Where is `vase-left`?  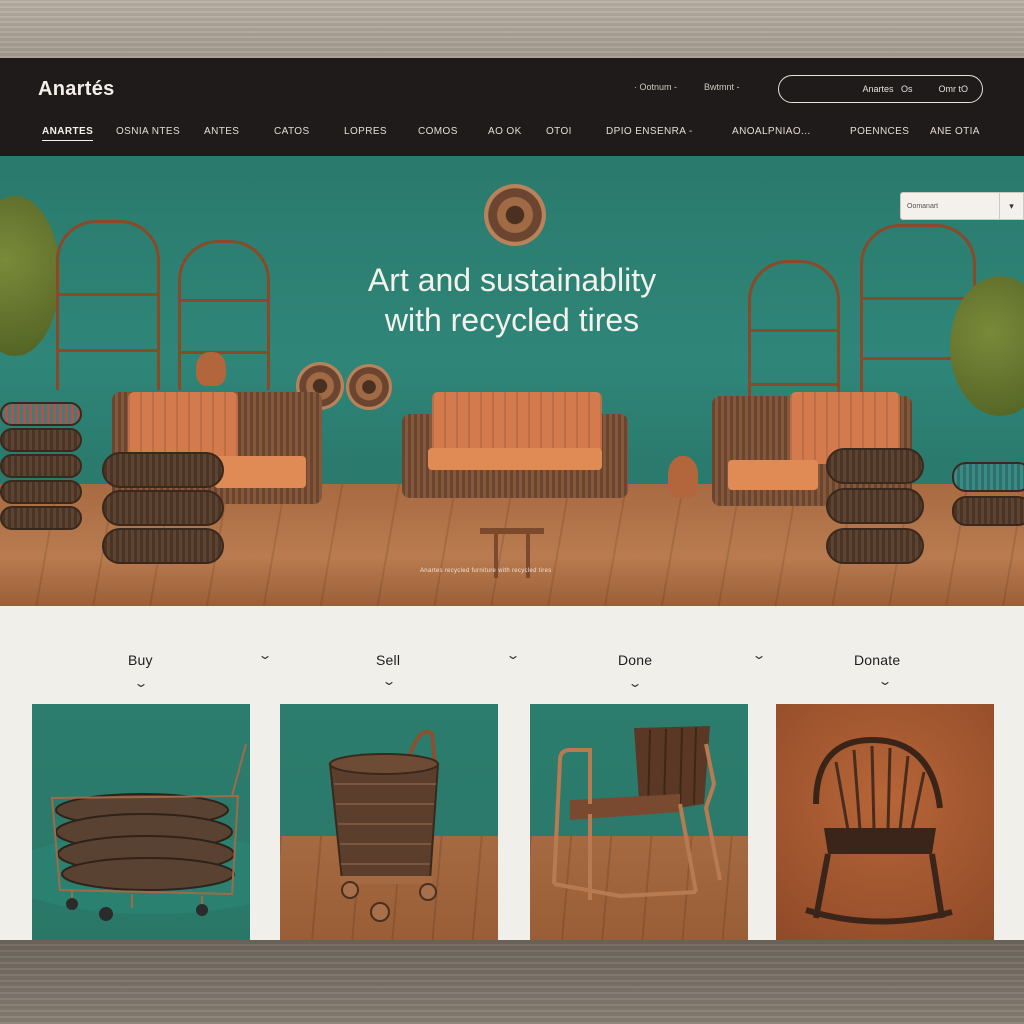
vase-left is located at coordinates (211, 369).